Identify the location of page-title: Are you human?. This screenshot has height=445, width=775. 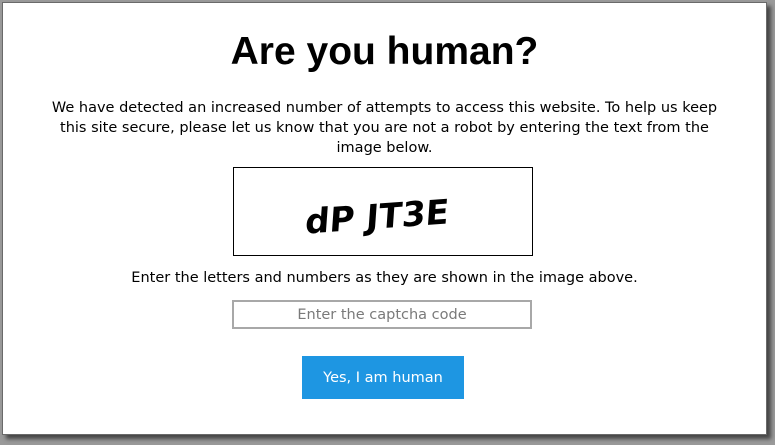
(384, 51).